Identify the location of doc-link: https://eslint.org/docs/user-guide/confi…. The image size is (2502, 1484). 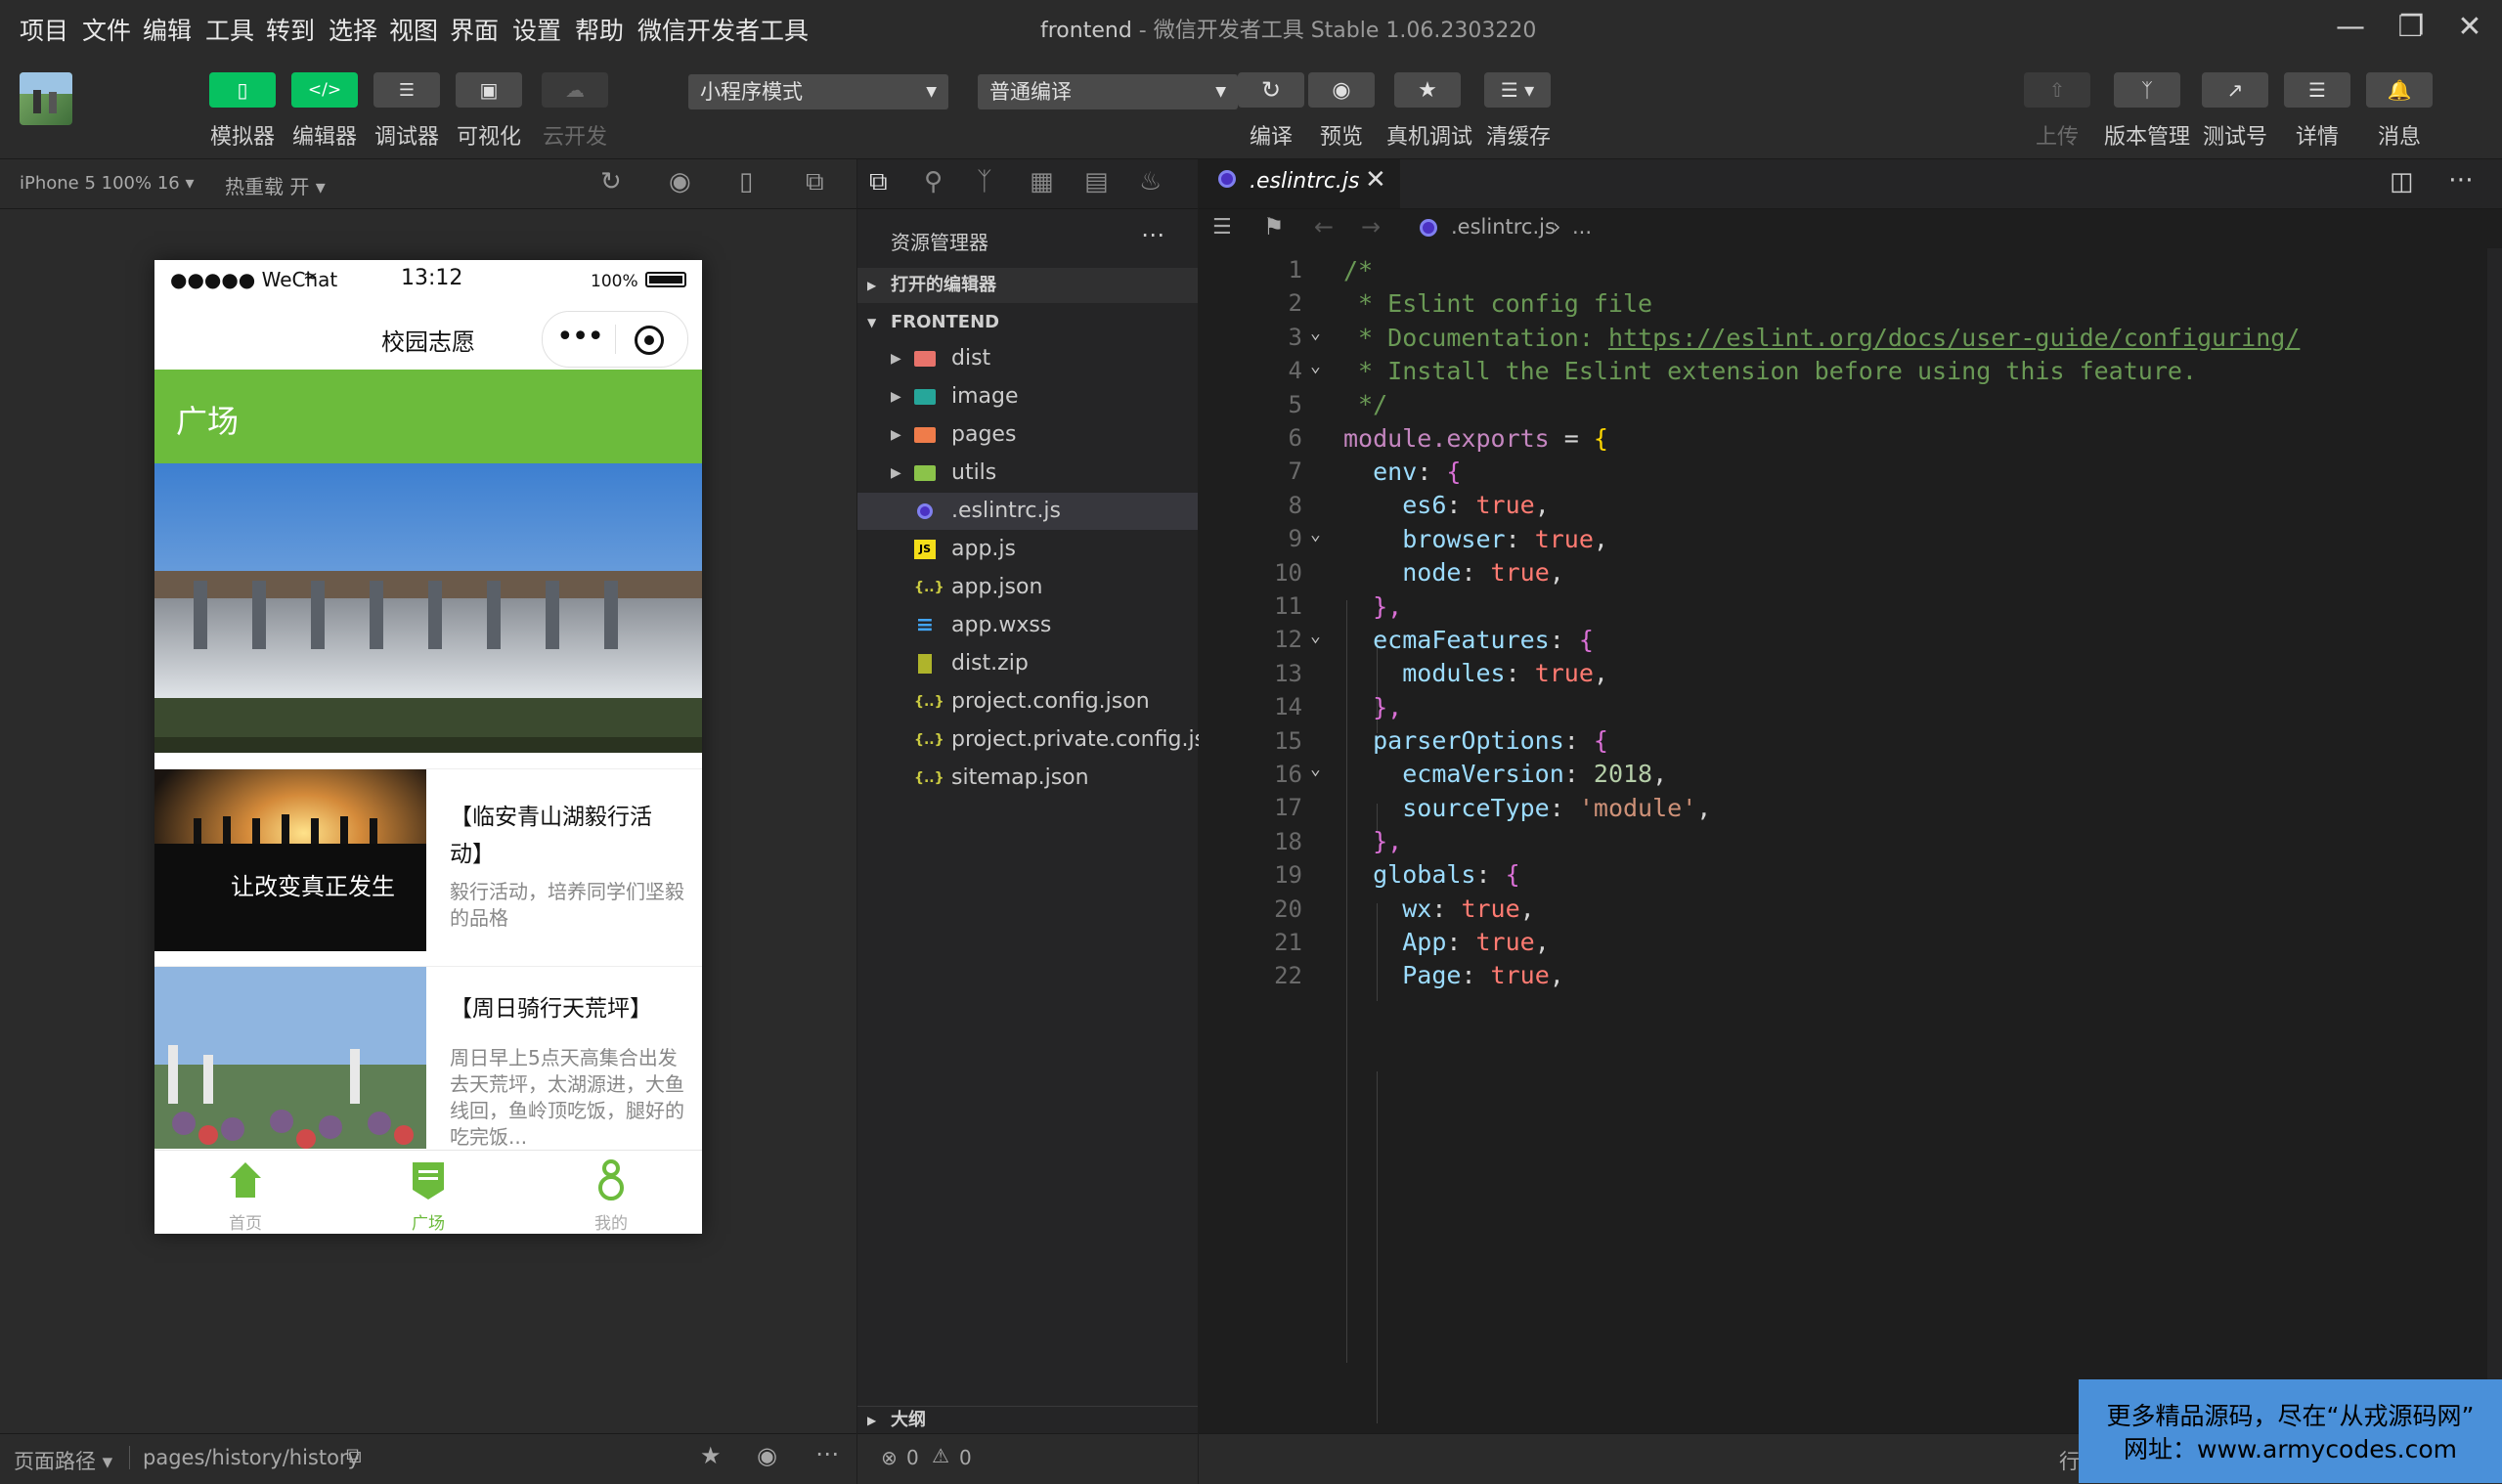
(1954, 338).